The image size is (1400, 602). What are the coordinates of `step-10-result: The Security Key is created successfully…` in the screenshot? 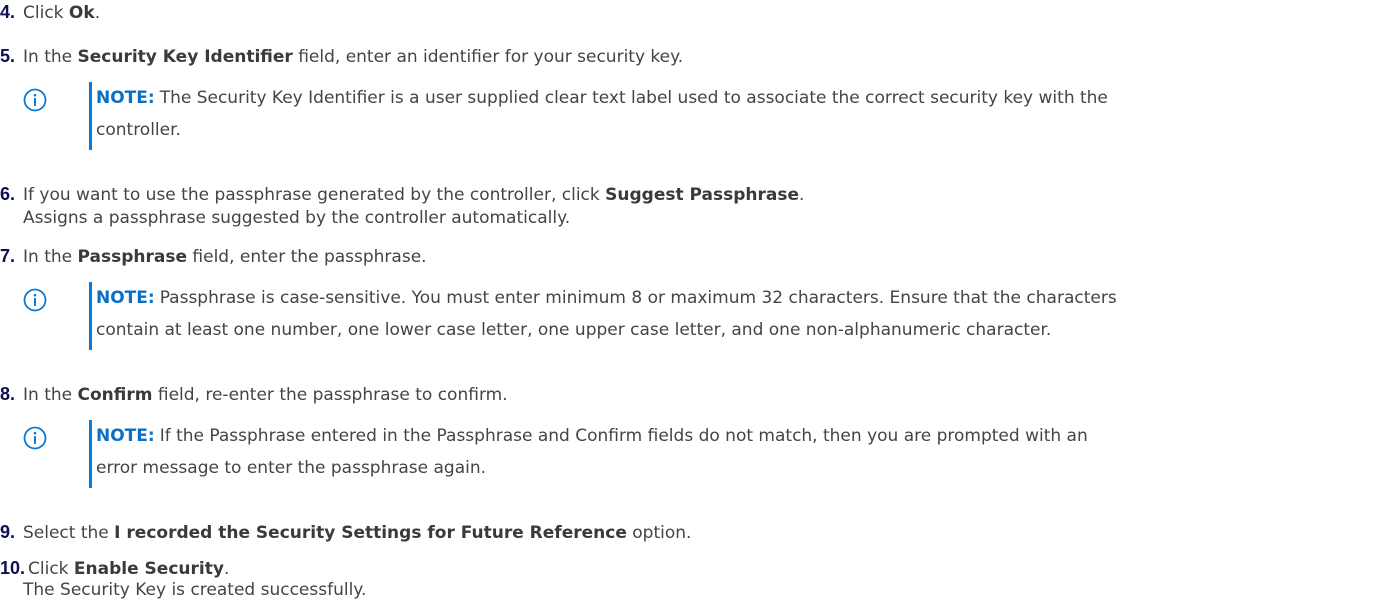 It's located at (195, 590).